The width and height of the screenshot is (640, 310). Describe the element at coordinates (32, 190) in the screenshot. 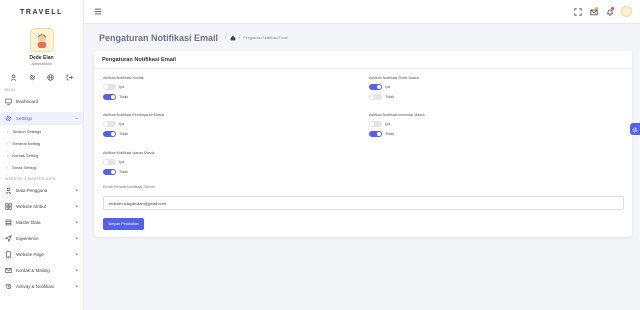

I see `sidebar-item-label: Data Pengguna` at that location.